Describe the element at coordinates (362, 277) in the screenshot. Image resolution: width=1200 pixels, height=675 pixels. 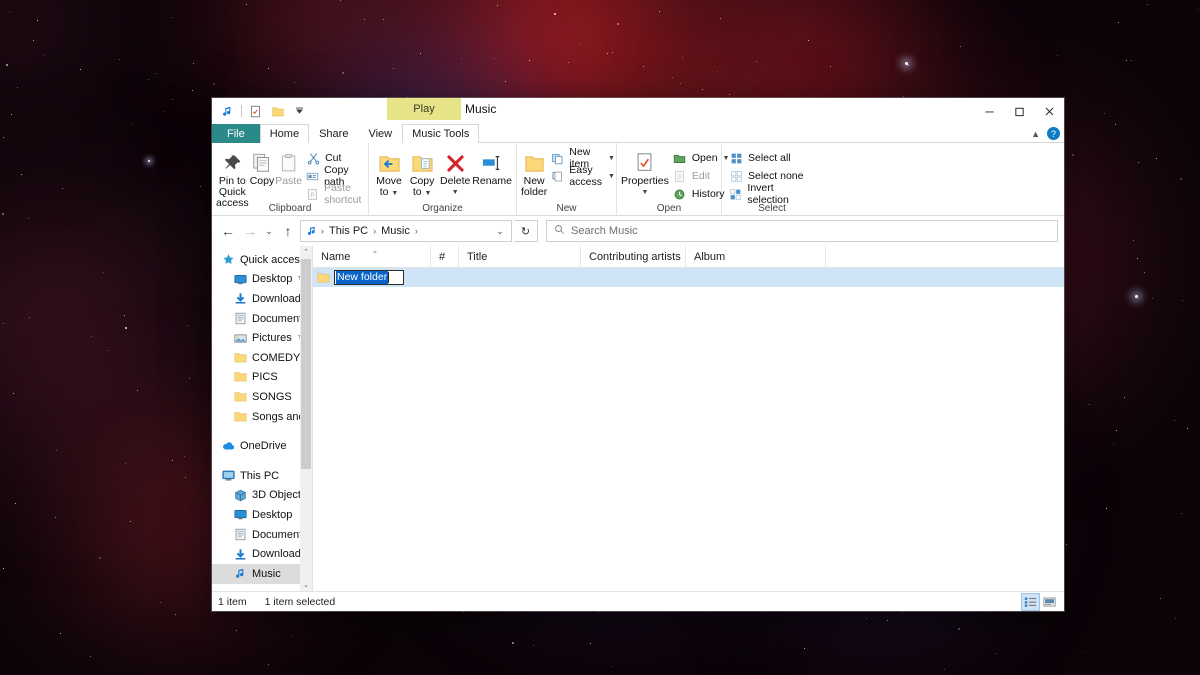
I see `rename-input-value: New folder` at that location.